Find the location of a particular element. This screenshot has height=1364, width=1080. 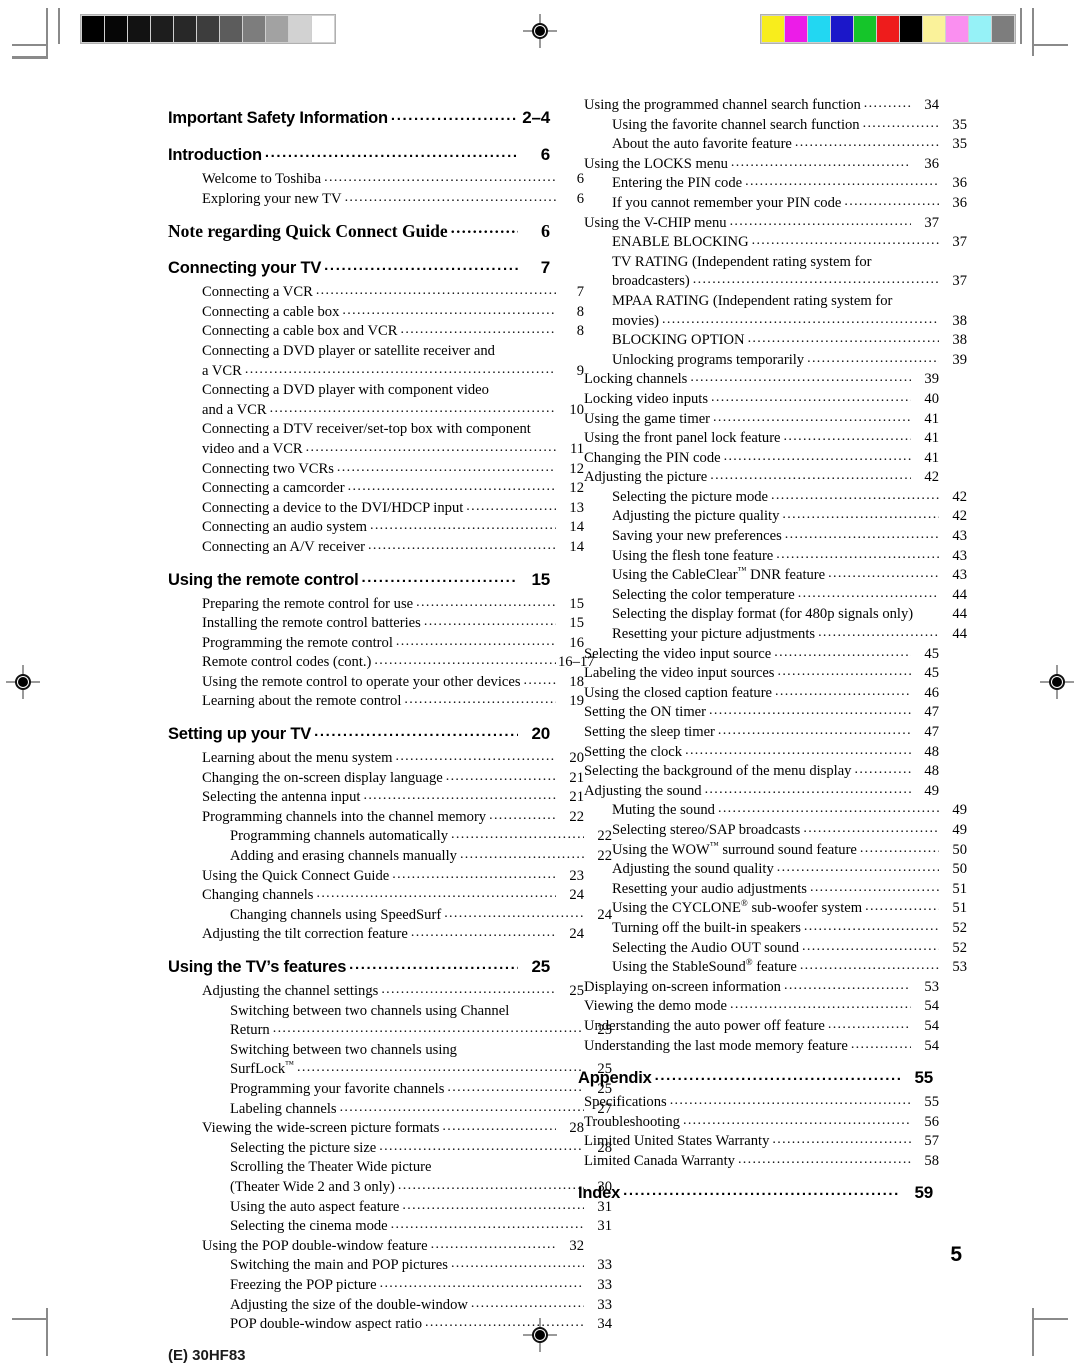

toc-entry-title: Using the flesh tone feature is located at coordinates (693, 555).